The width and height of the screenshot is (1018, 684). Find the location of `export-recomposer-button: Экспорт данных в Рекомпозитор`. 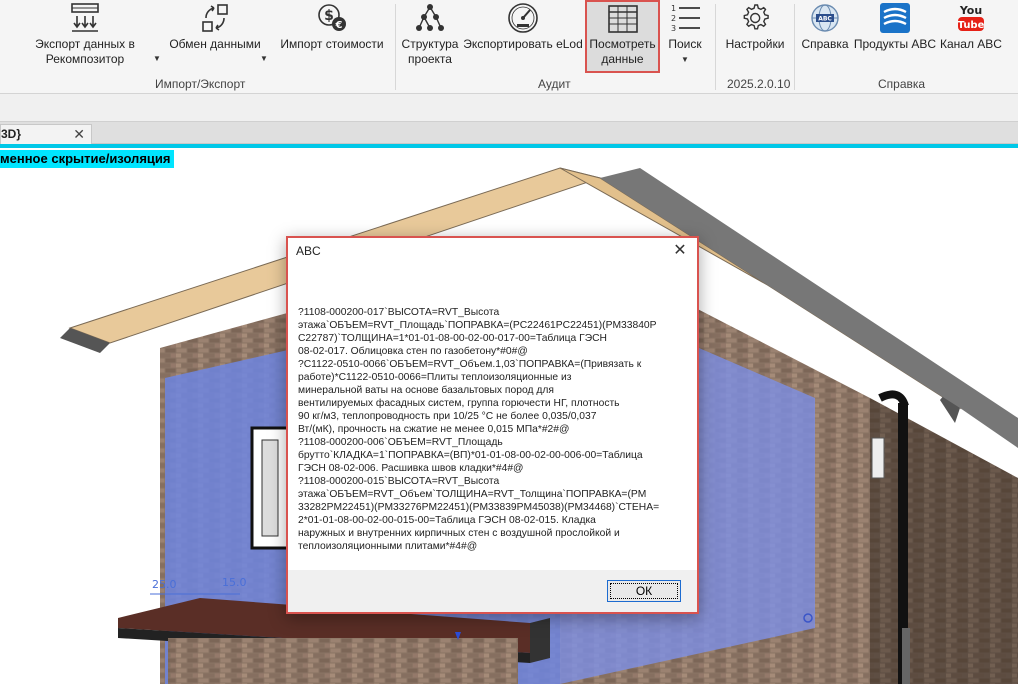

export-recomposer-button: Экспорт данных в Рекомпозитор is located at coordinates (85, 34).